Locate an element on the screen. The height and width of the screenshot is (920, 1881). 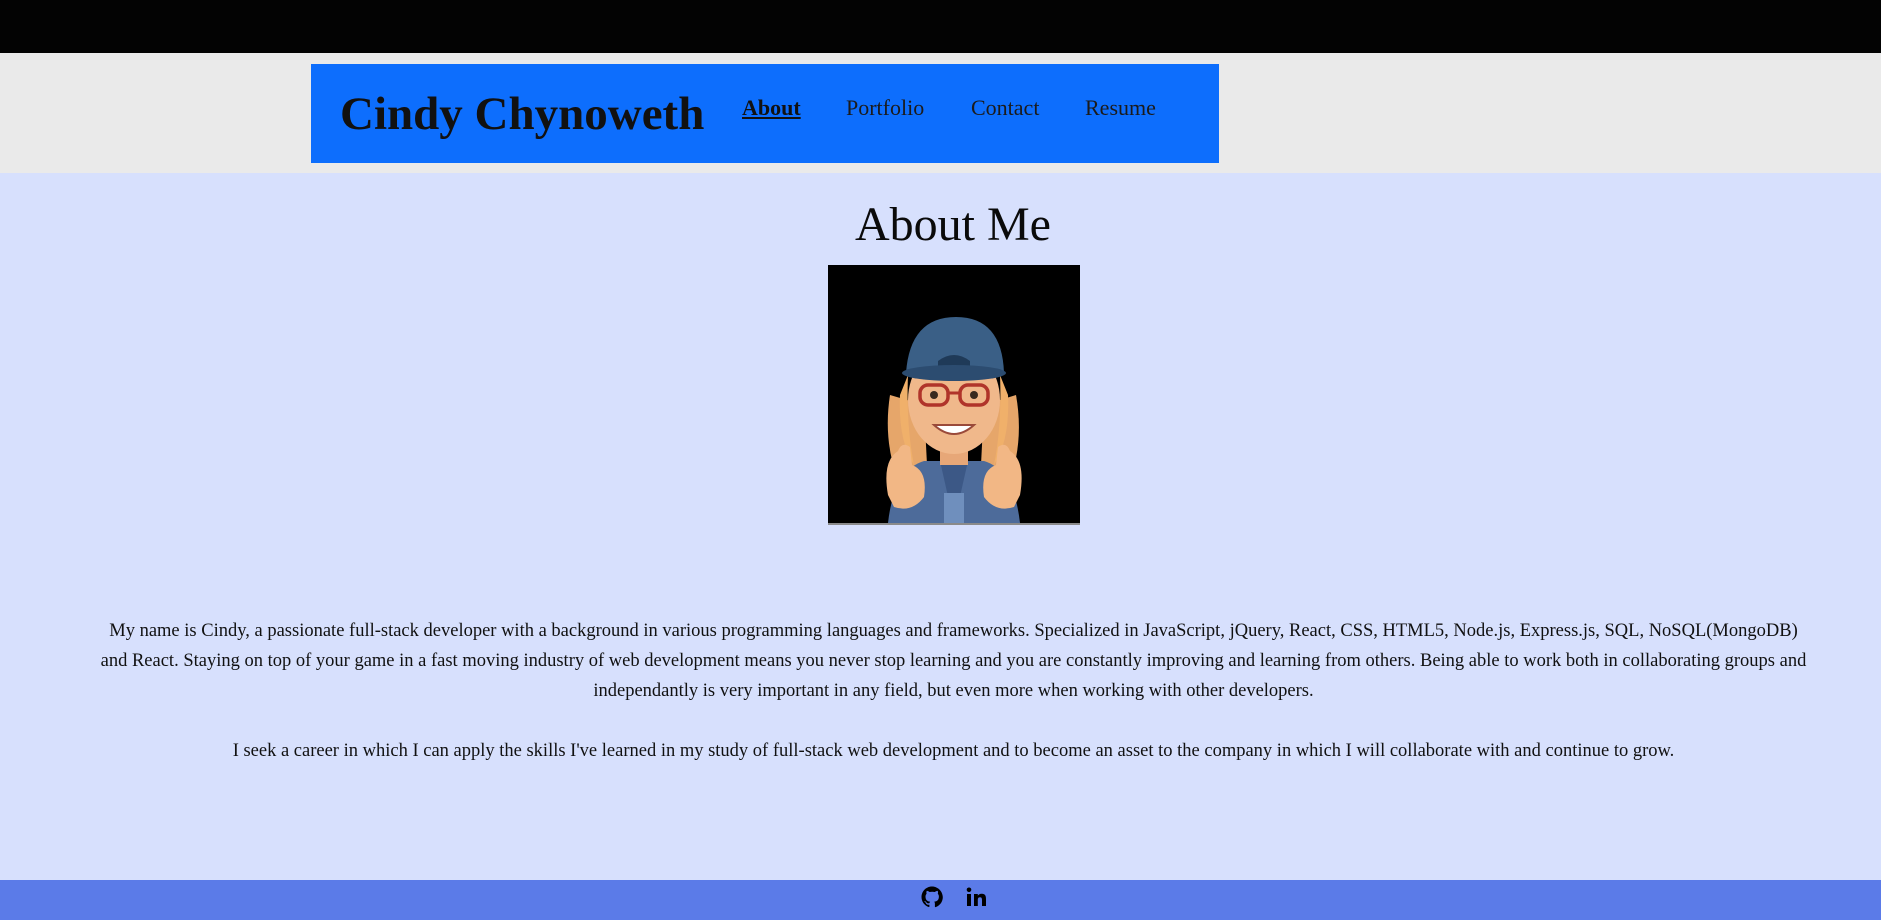
page-title: About Me is located at coordinates (953, 224).